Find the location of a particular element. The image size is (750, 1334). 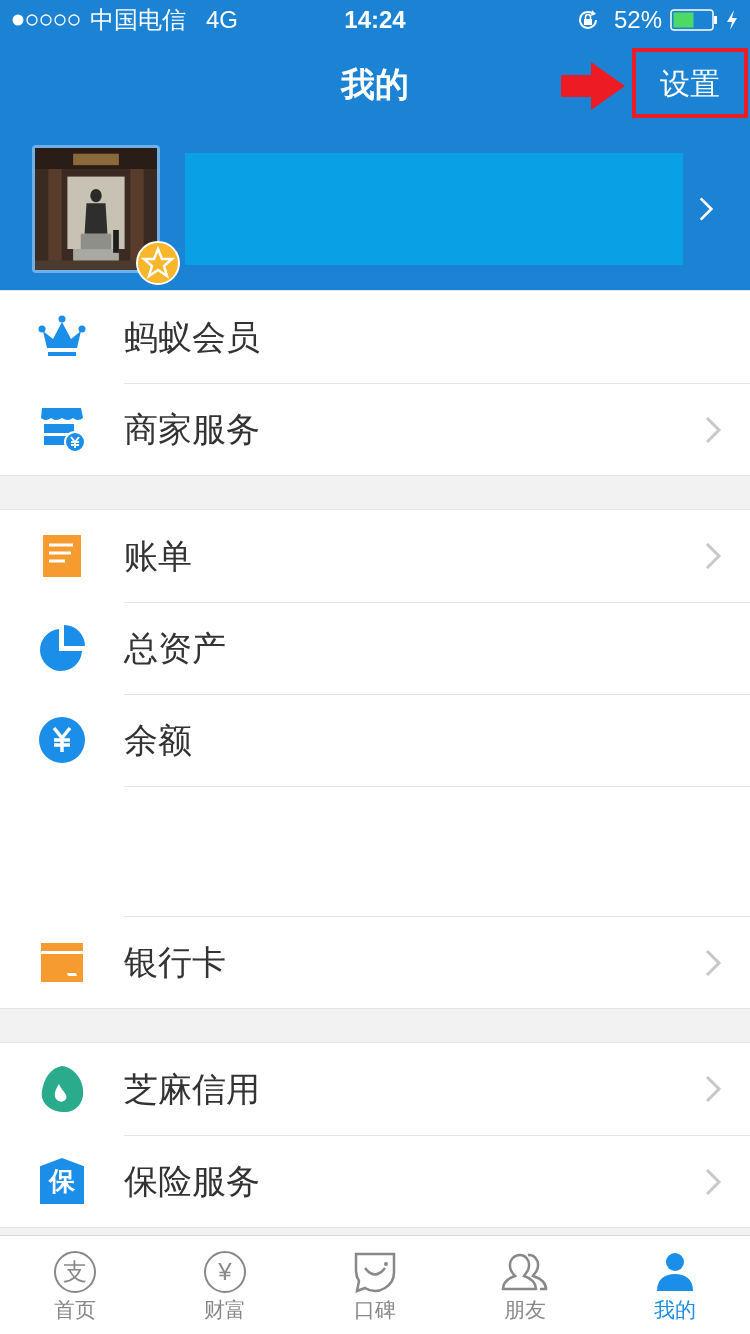

menu-label: 蚂蚁会员 is located at coordinates (192, 337).